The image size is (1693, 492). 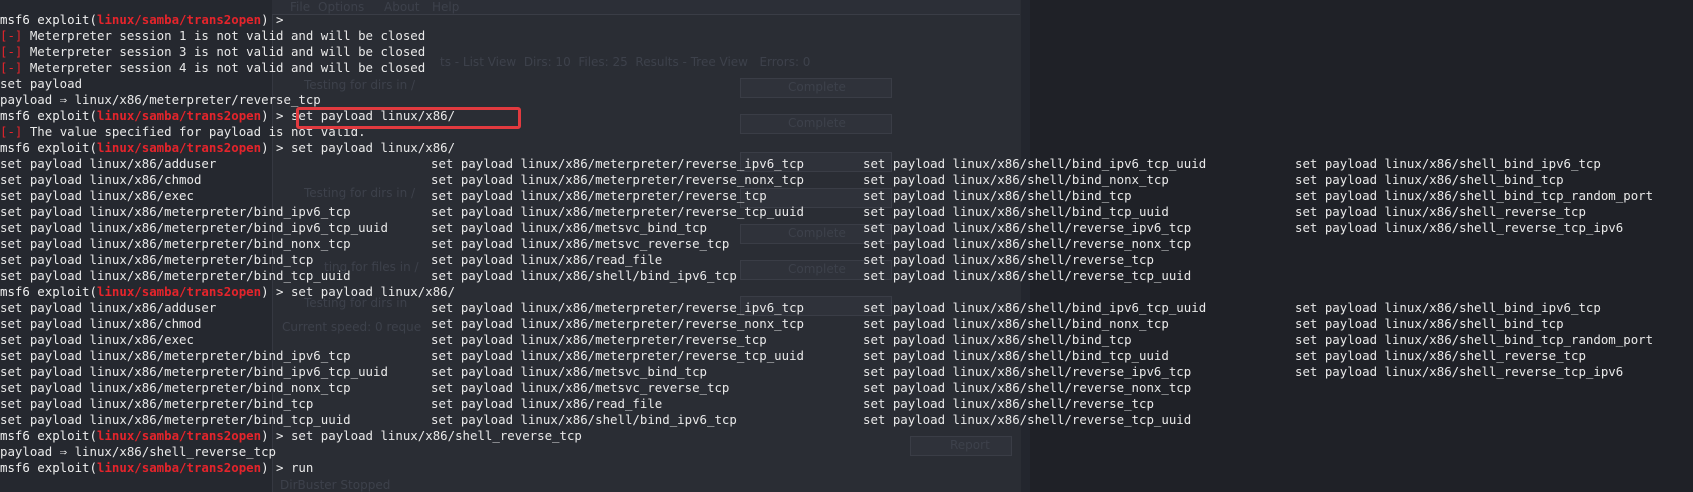 I want to click on completion-item: set payload linux/x86/shell_reverse_tcp, so click(x=1440, y=355).